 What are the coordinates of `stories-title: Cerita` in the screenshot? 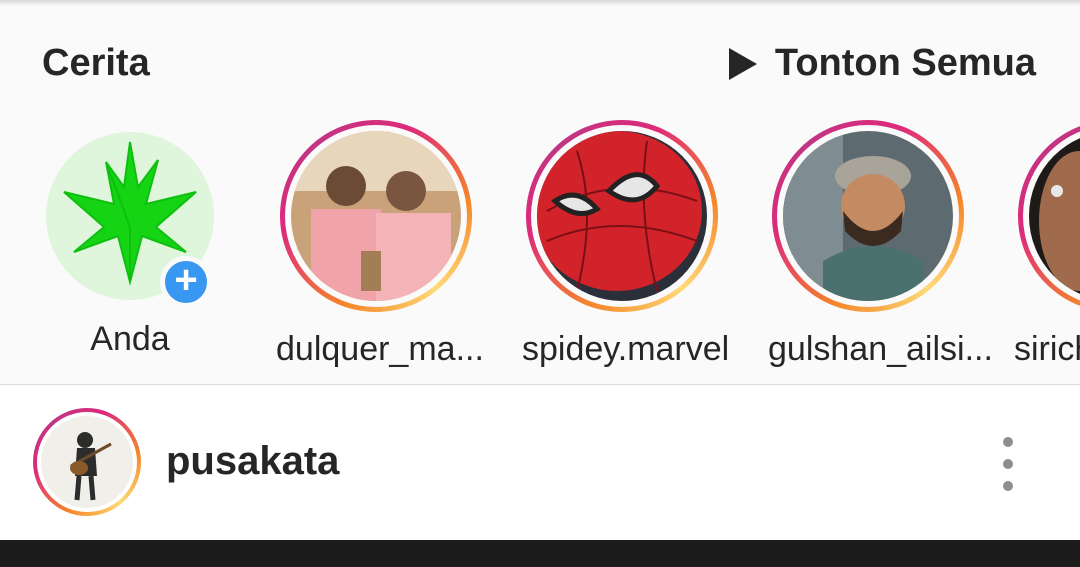 It's located at (96, 63).